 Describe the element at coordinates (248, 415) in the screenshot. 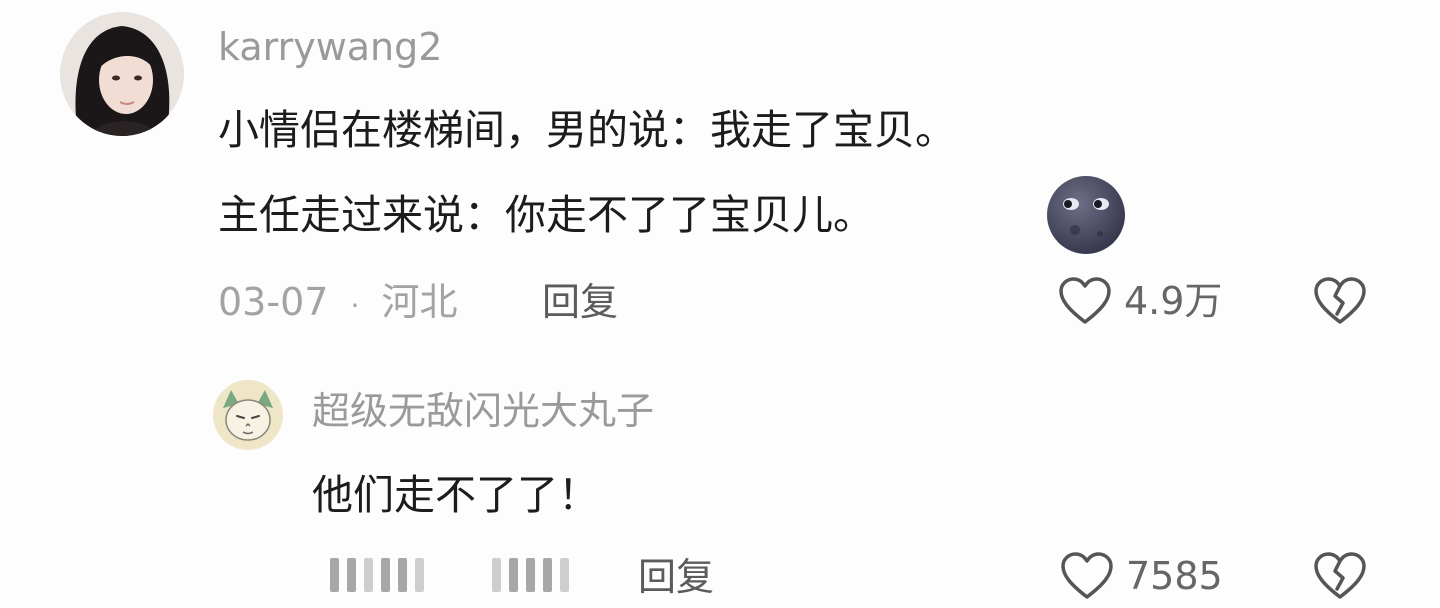

I see `reply-user-avatar` at that location.